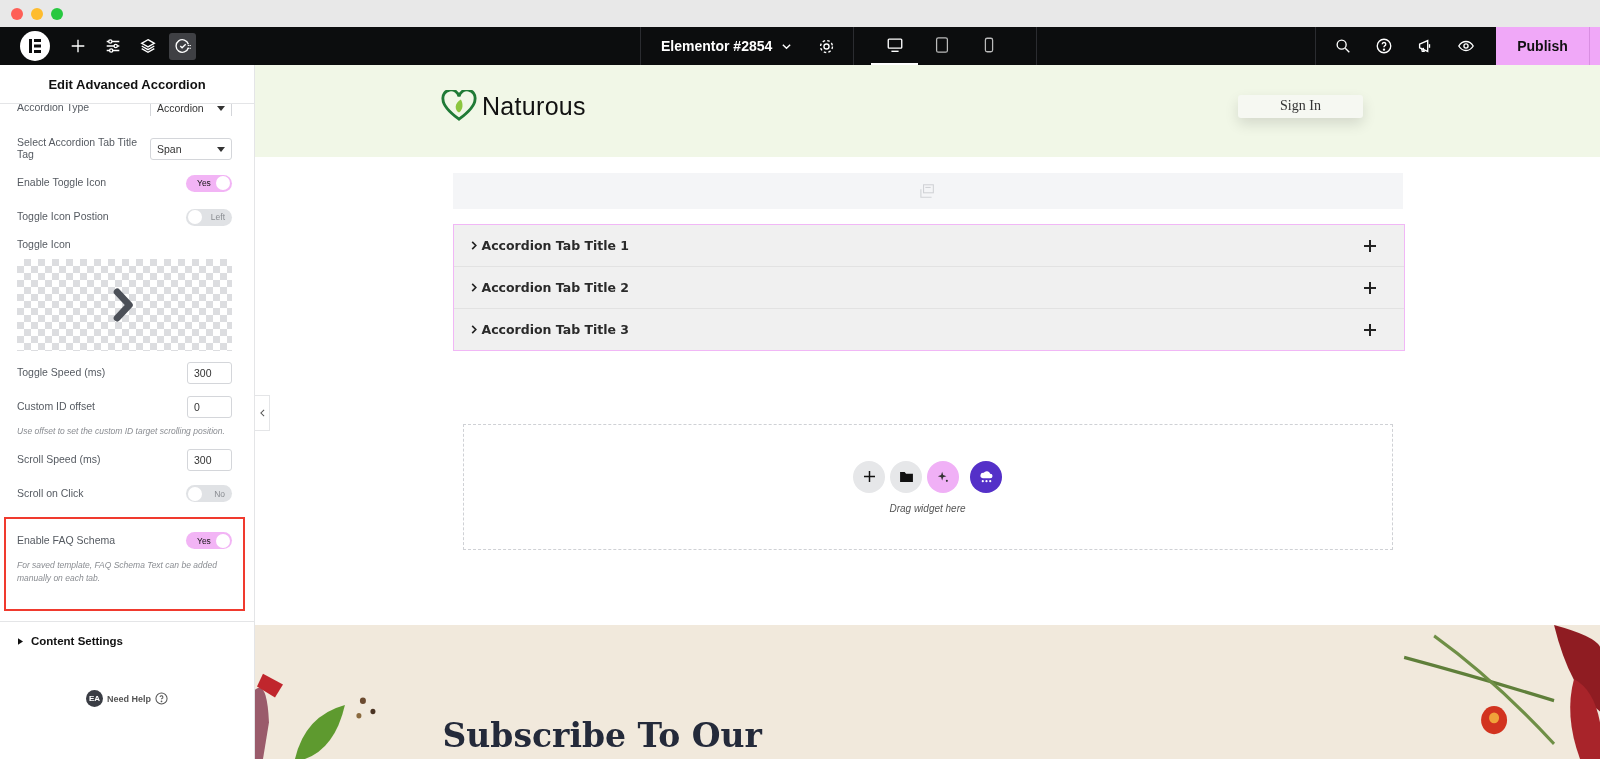 The image size is (1600, 759). Describe the element at coordinates (1300, 106) in the screenshot. I see `sign-in-button: Sign In` at that location.